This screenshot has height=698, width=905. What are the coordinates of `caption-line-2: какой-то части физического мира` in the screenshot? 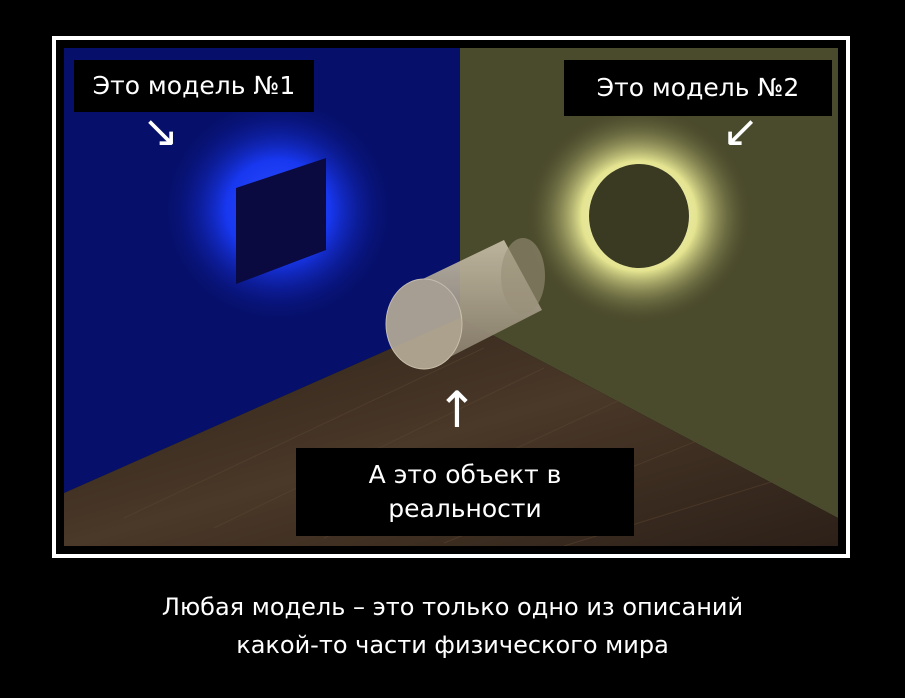 It's located at (452, 645).